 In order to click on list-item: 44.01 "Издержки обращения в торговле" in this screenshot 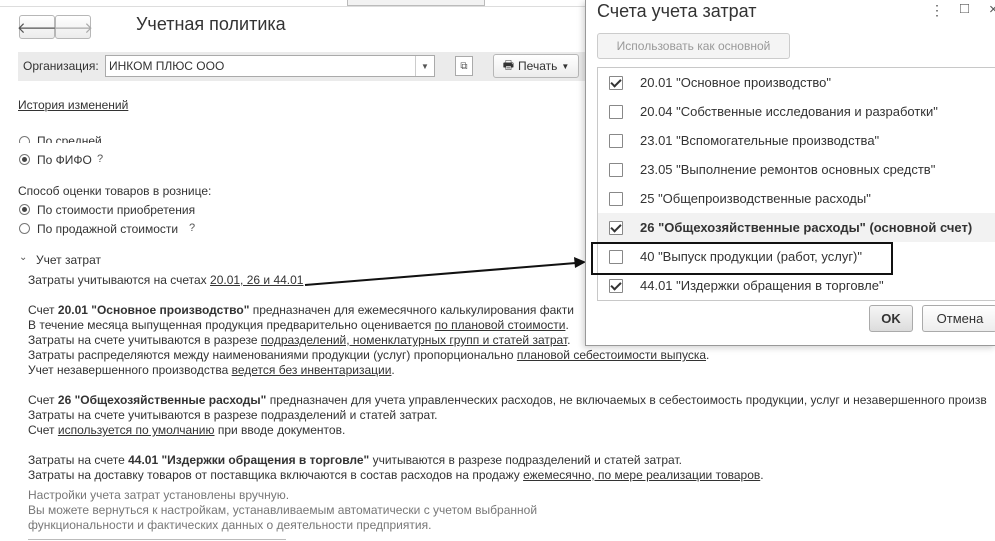, I will do `click(796, 285)`.